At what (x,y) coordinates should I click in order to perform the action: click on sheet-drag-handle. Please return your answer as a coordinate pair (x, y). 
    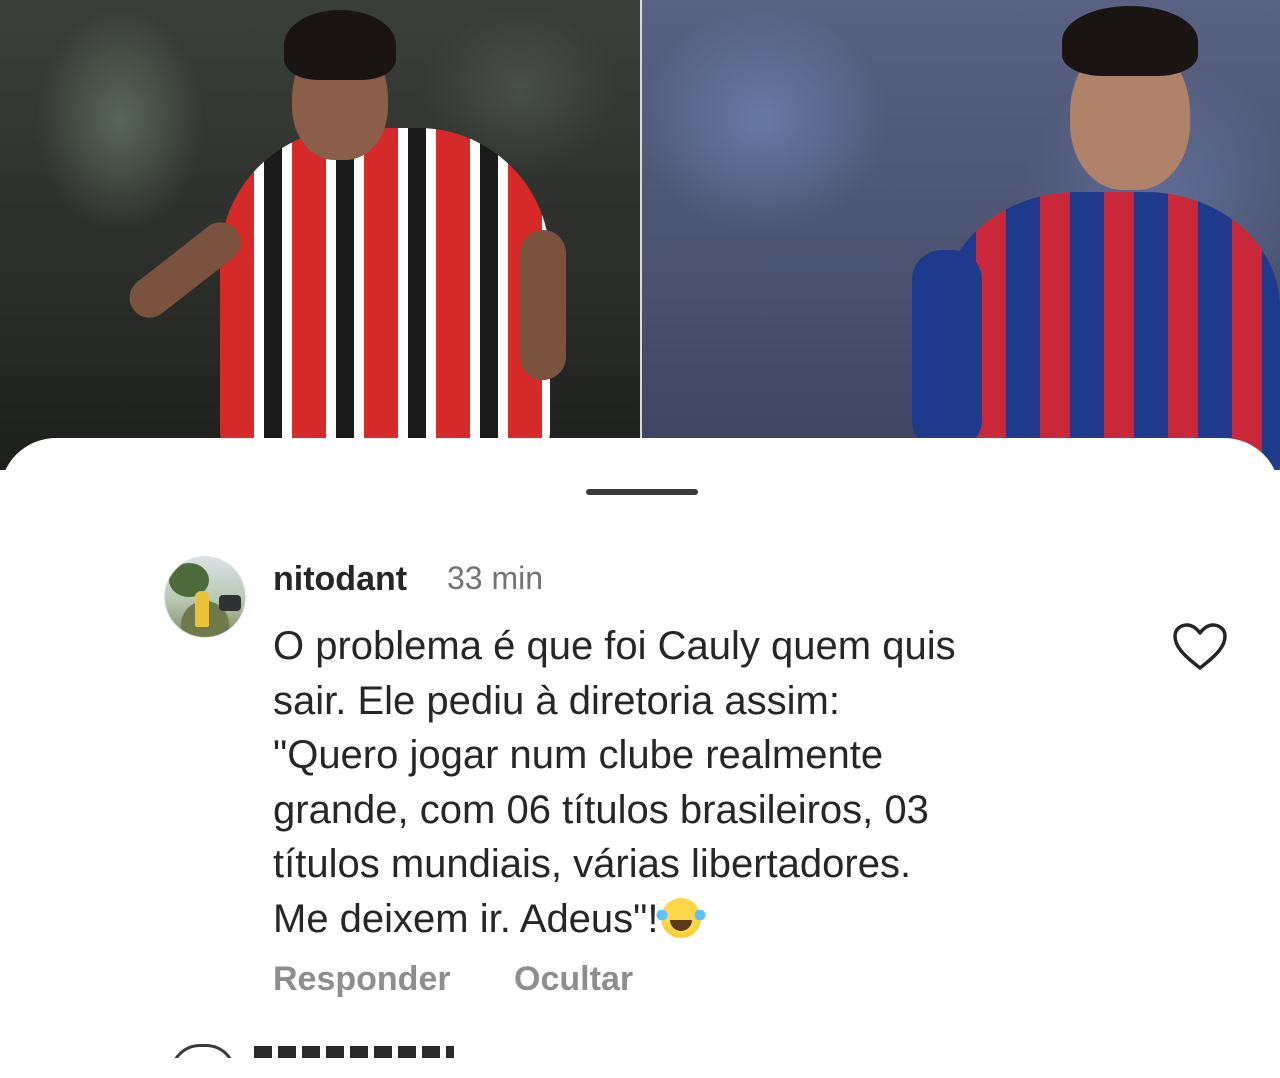
    Looking at the image, I should click on (642, 492).